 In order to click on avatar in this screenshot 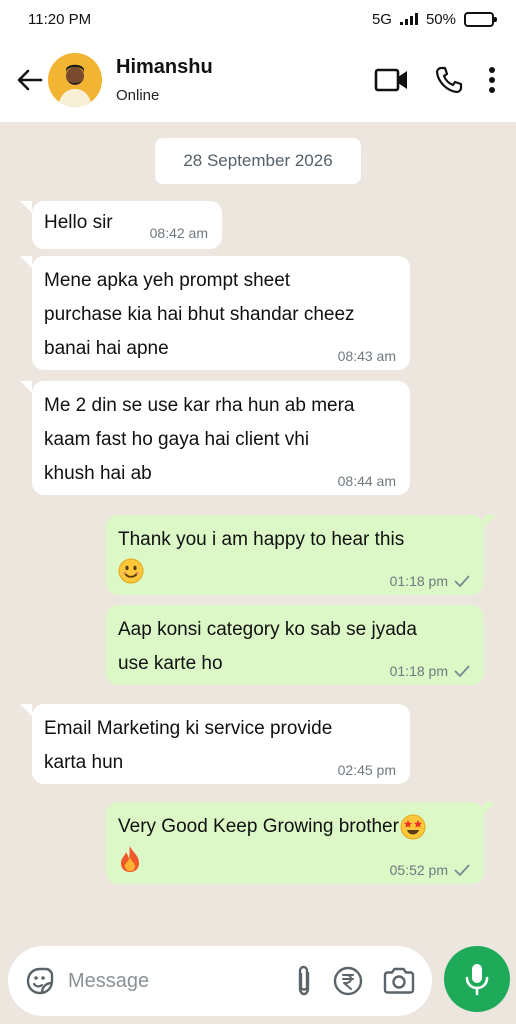, I will do `click(75, 80)`.